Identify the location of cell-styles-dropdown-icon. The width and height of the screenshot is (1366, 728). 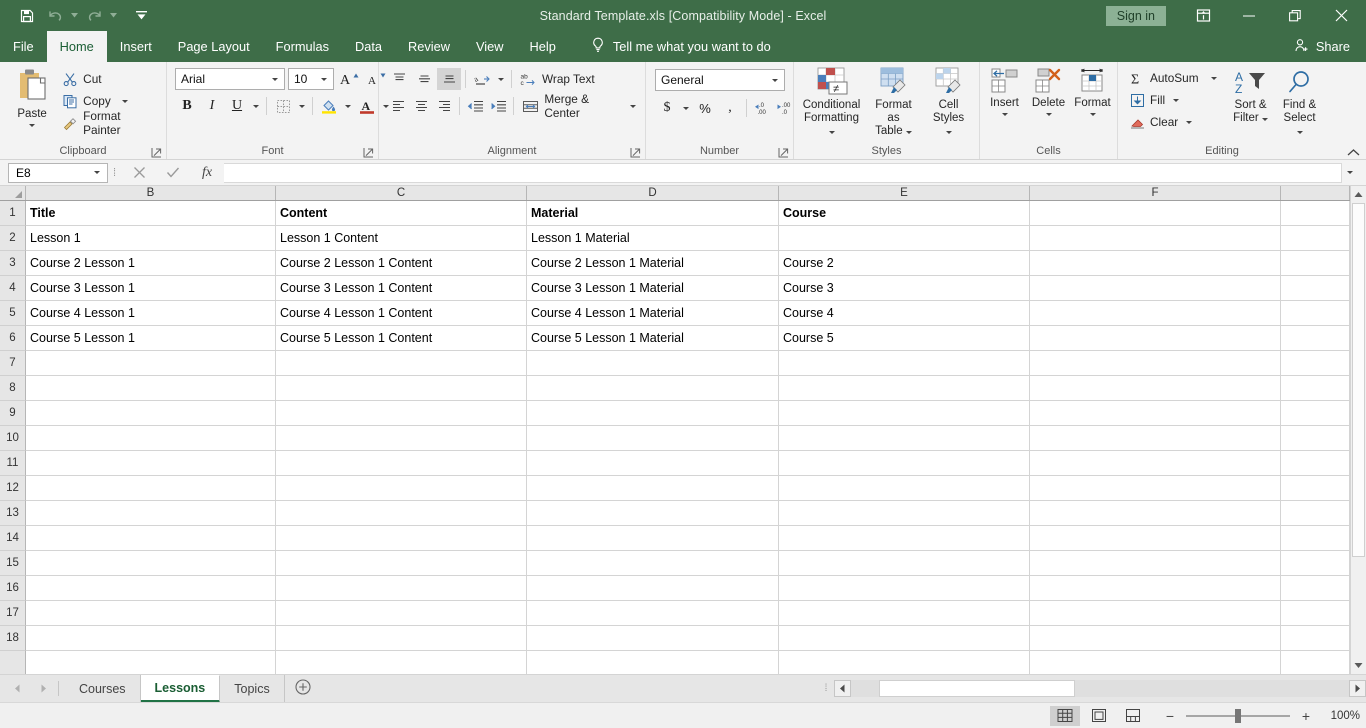
(948, 132).